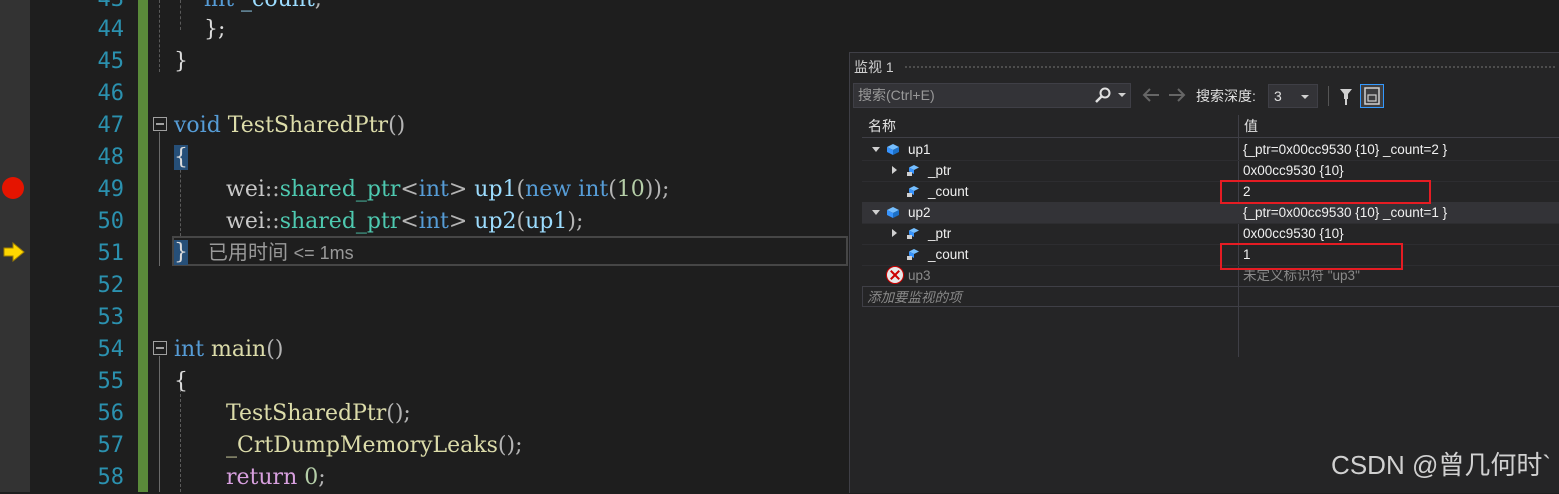 The height and width of the screenshot is (494, 1559). What do you see at coordinates (896, 95) in the screenshot?
I see `search-placeholder: 搜索(Ctrl+E)` at bounding box center [896, 95].